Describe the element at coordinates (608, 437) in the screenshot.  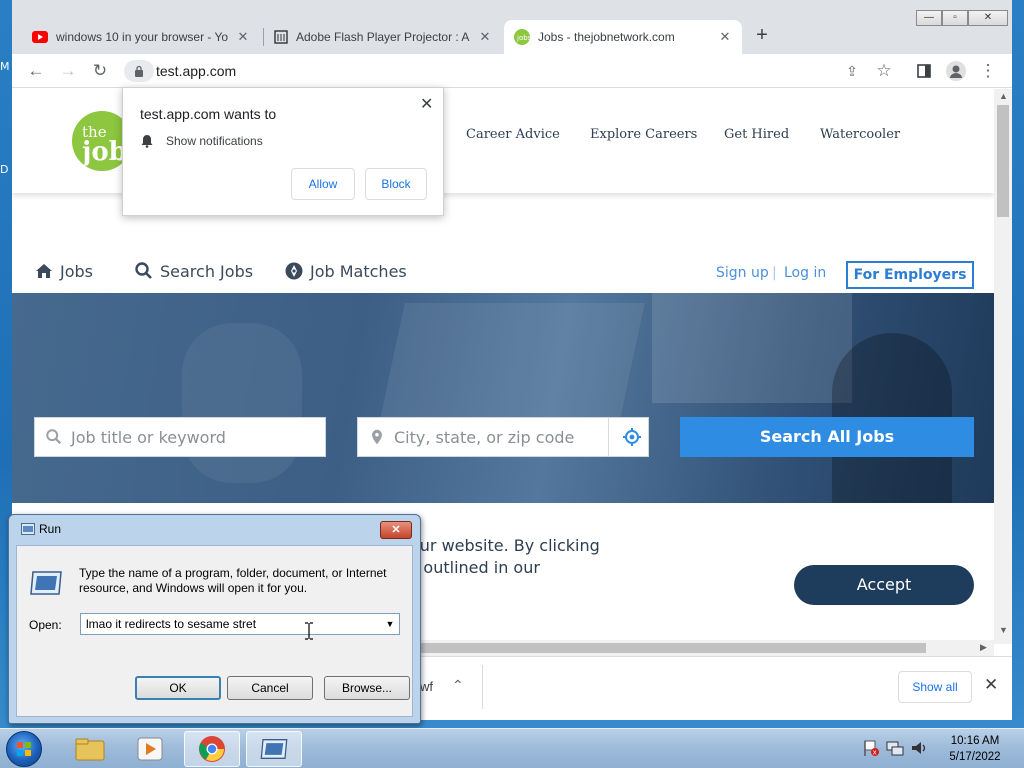
I see `field-divider` at that location.